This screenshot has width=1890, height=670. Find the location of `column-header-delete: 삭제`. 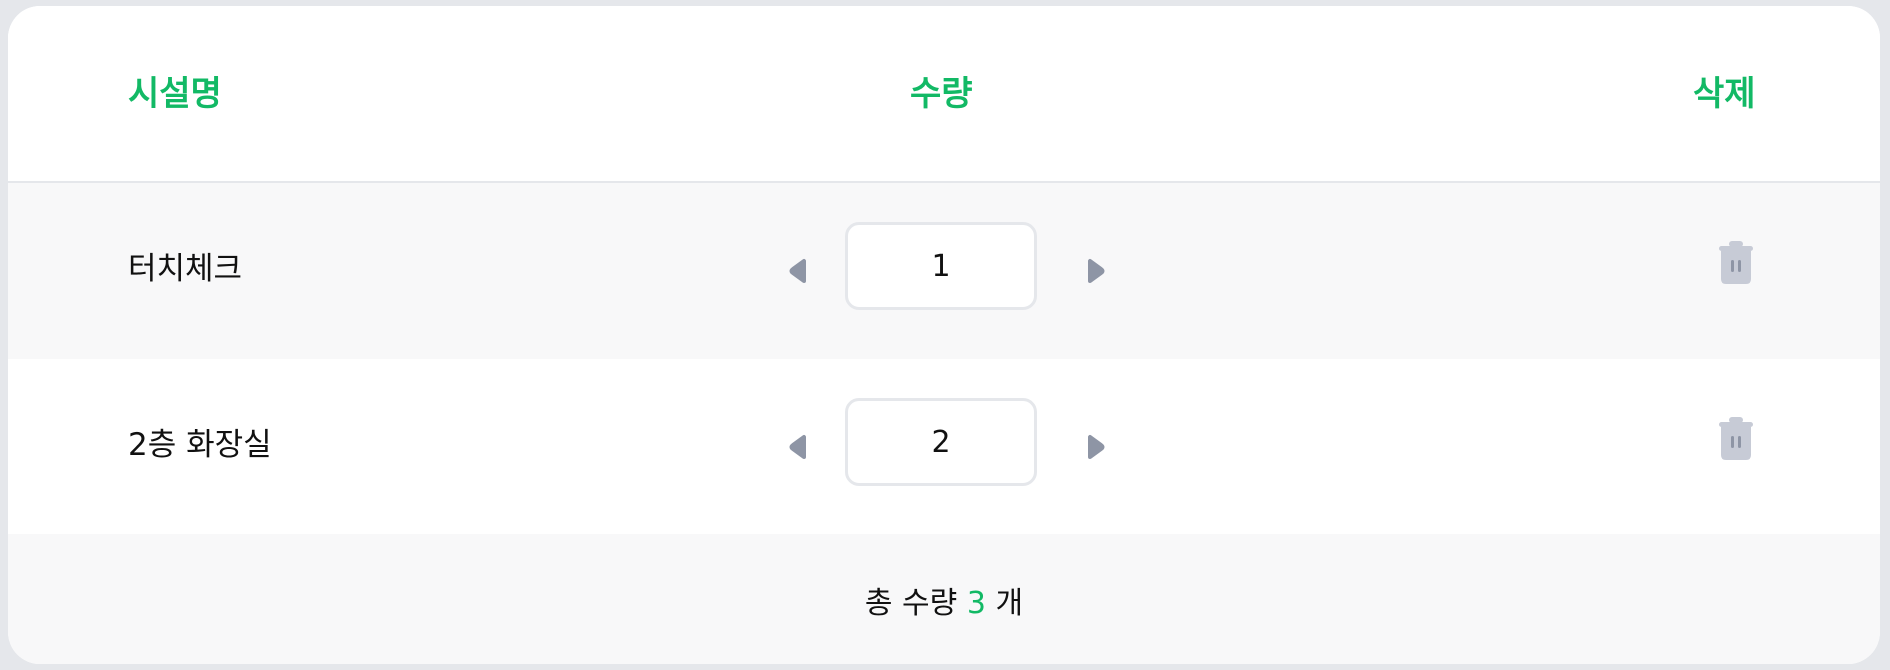

column-header-delete: 삭제 is located at coordinates (1724, 94).